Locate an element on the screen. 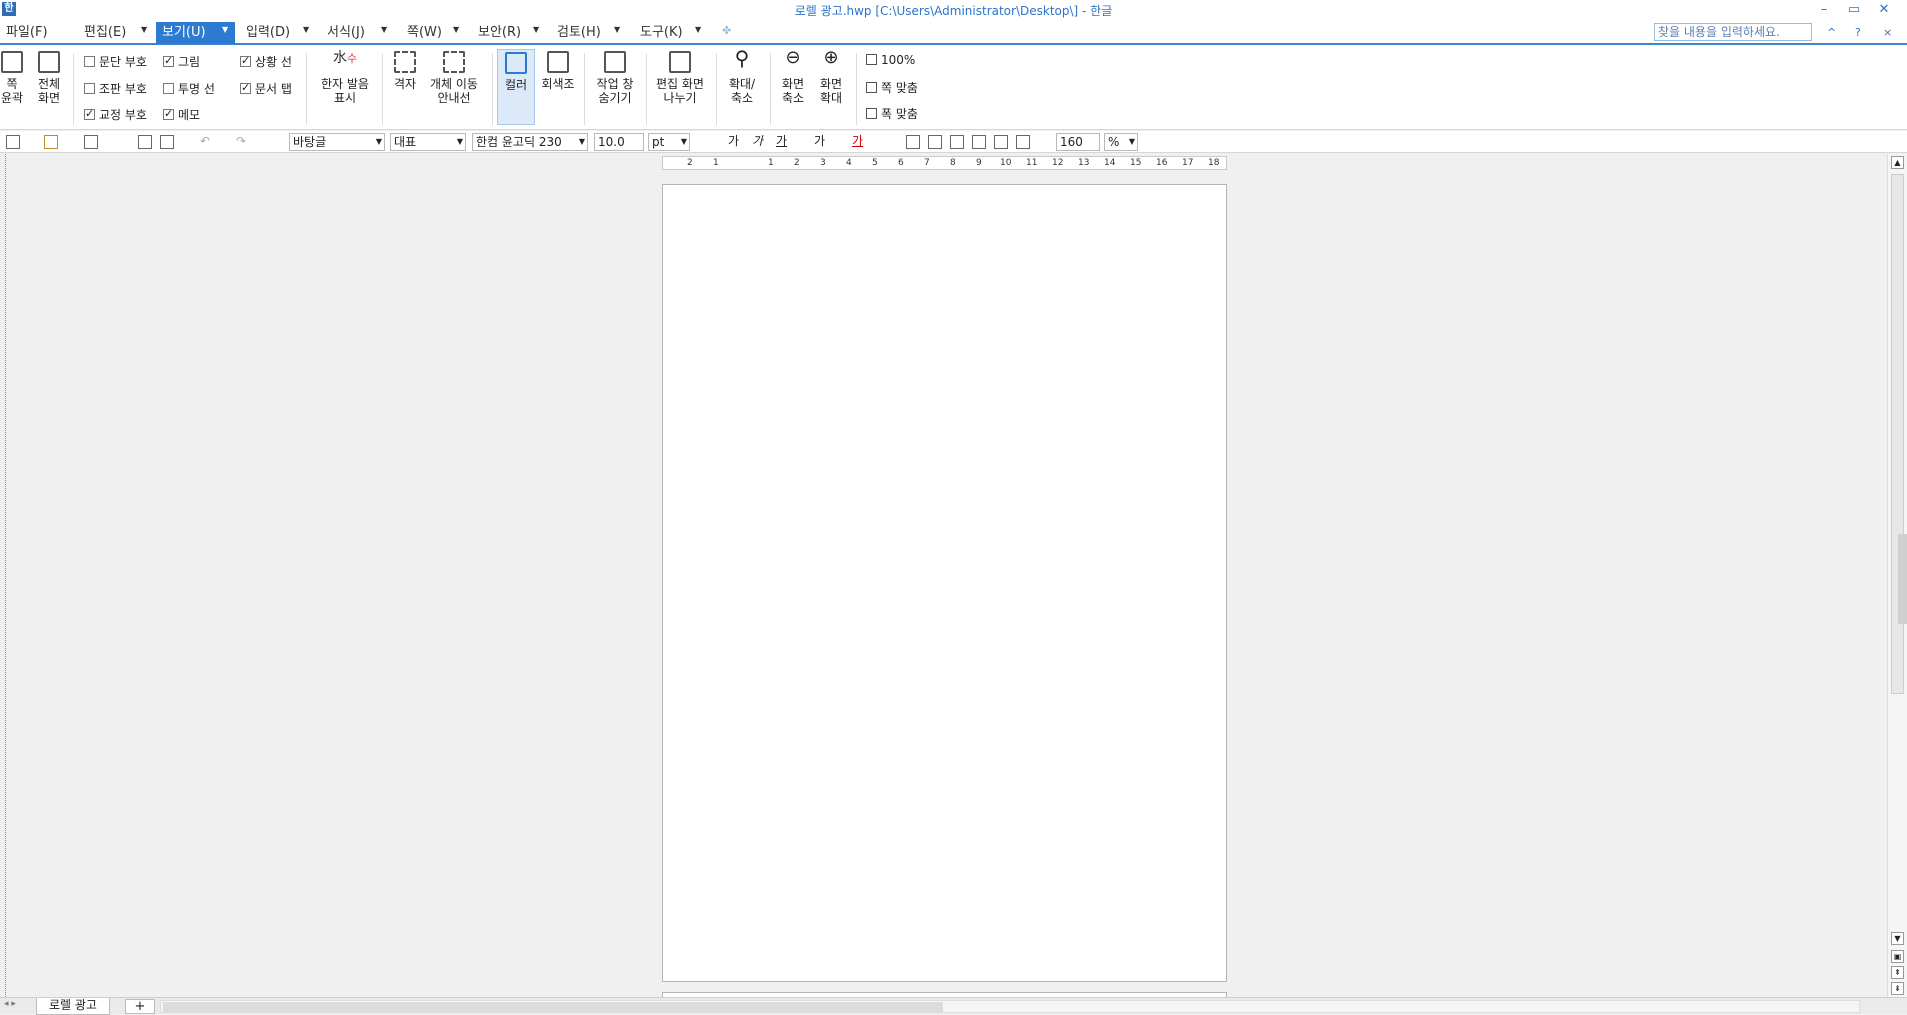 Image resolution: width=1907 pixels, height=1015 pixels. bold-button: 가 is located at coordinates (733, 142).